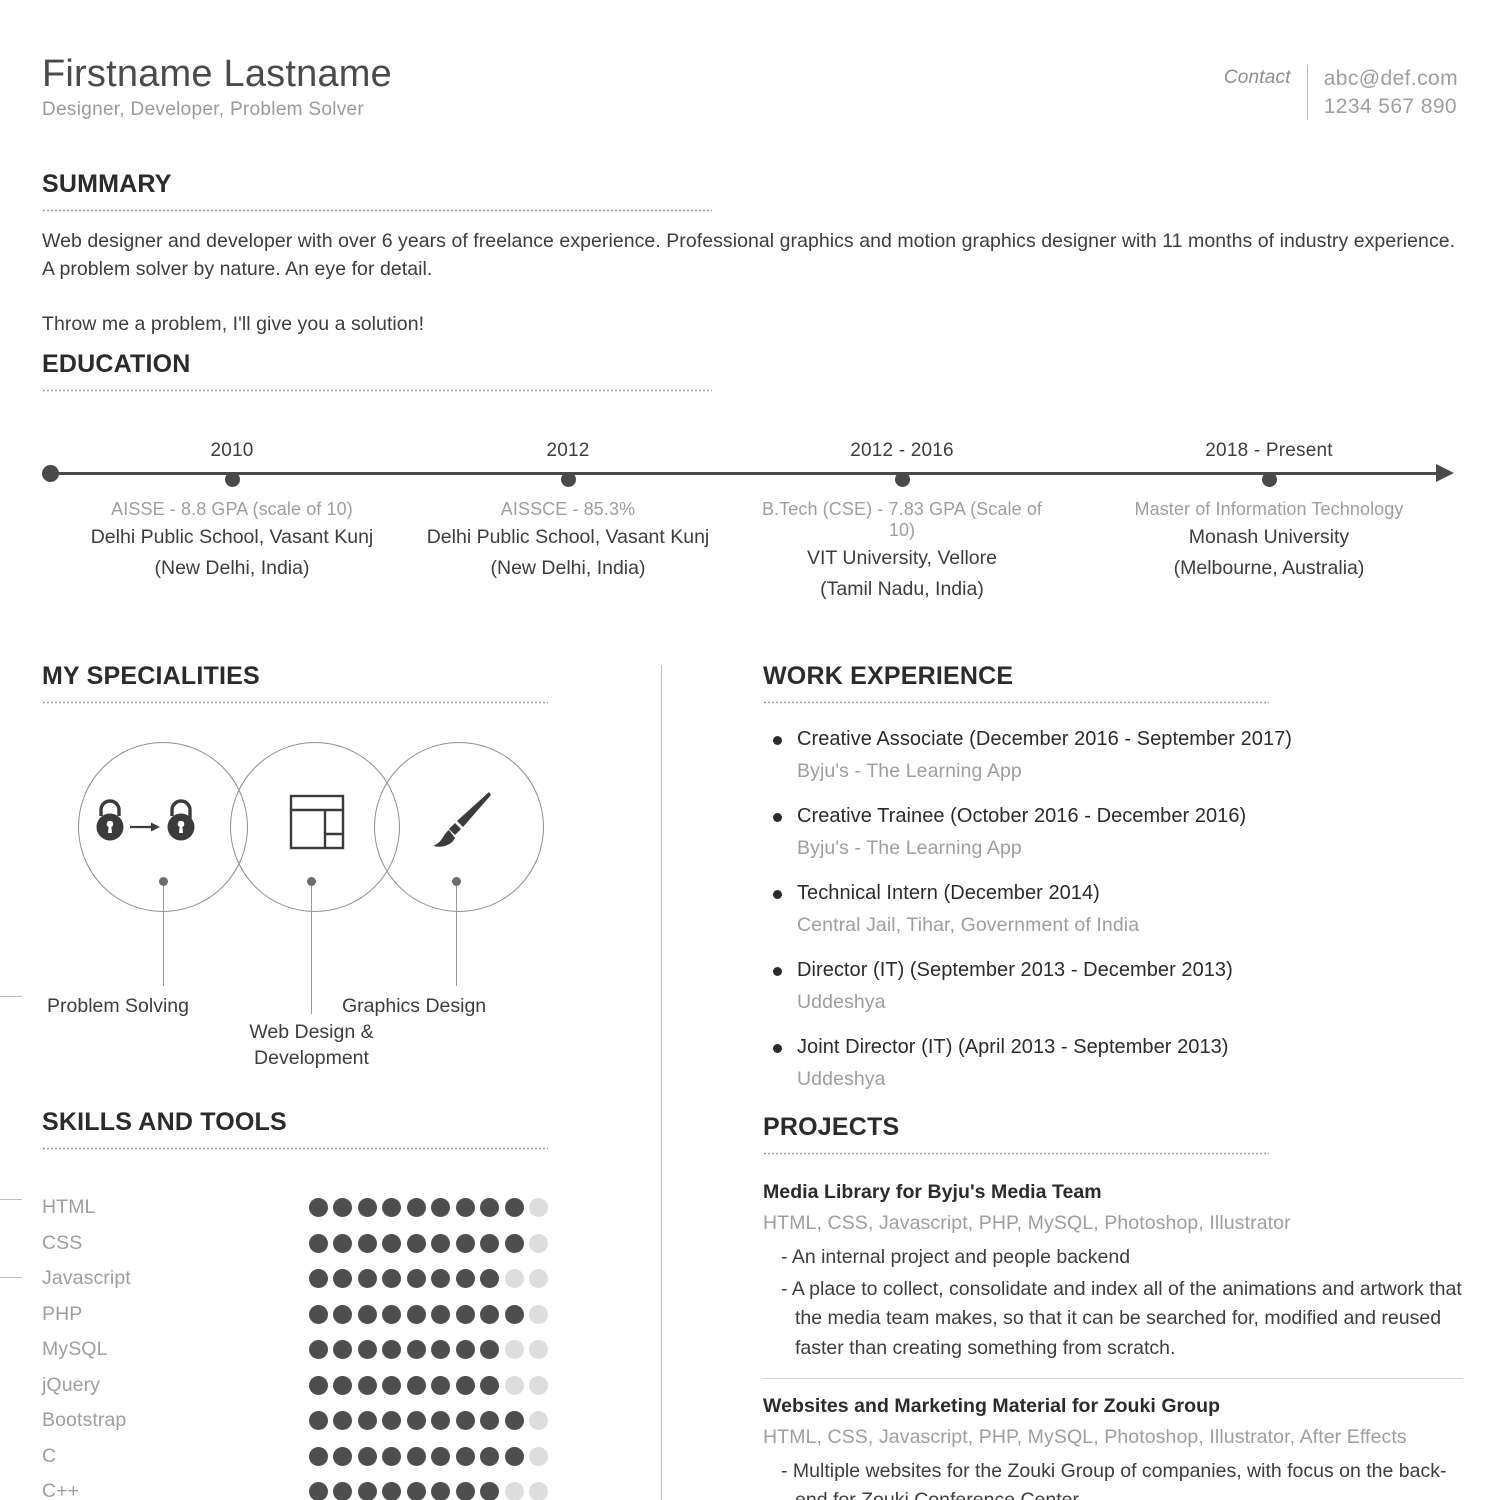 The width and height of the screenshot is (1500, 1500). What do you see at coordinates (164, 1122) in the screenshot?
I see `skills-heading: SKILLS AND TOOLS` at bounding box center [164, 1122].